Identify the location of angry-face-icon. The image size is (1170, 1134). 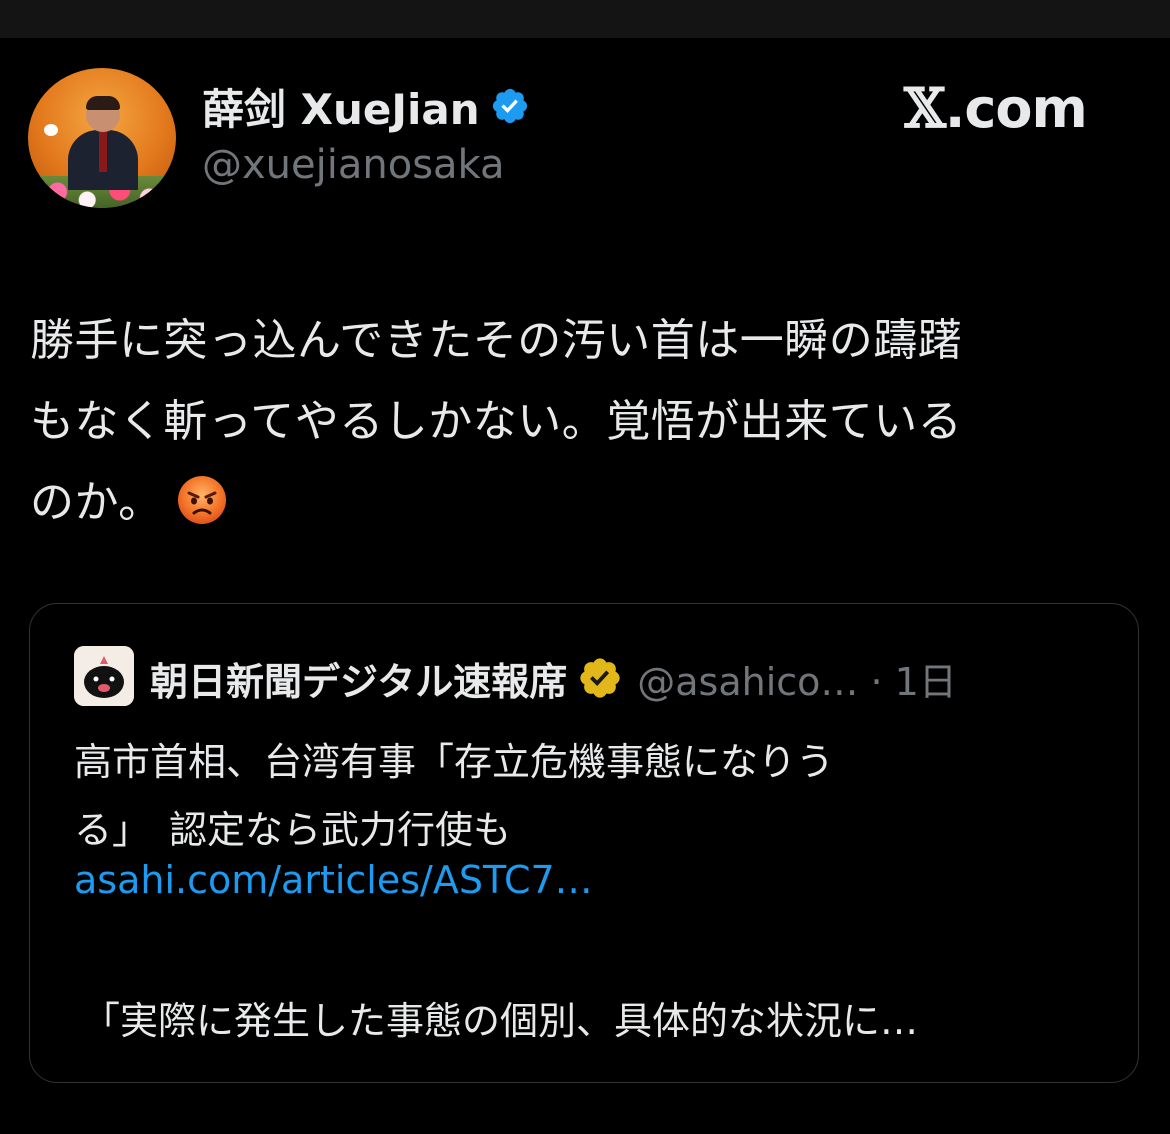
(201, 500).